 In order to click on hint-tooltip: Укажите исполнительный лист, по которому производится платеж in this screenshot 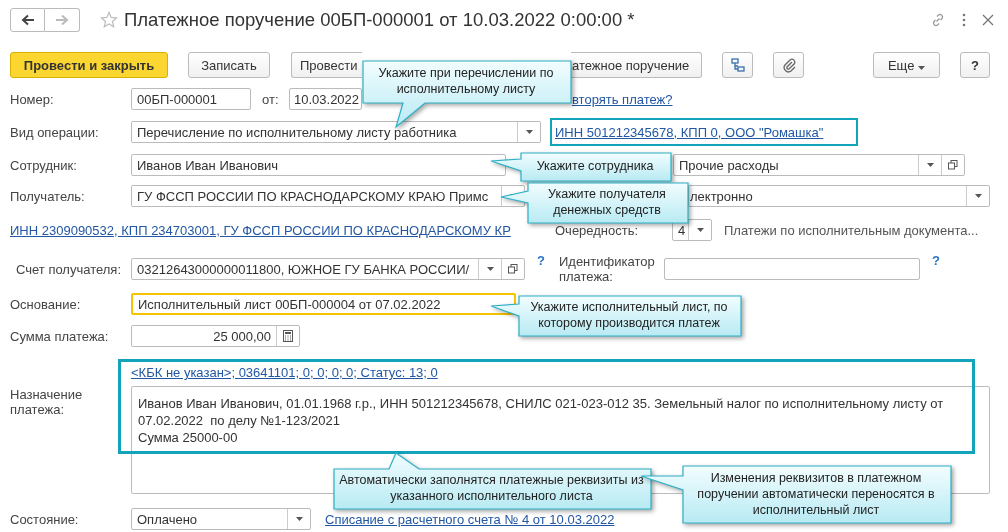, I will do `click(616, 316)`.